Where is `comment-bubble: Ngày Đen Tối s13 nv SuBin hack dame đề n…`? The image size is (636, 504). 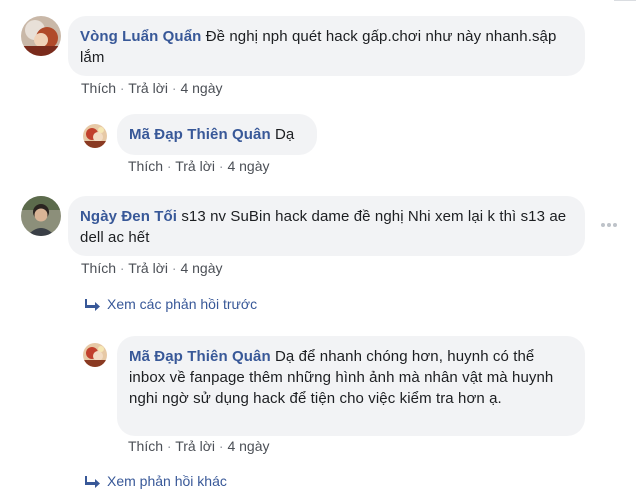
comment-bubble: Ngày Đen Tối s13 nv SuBin hack dame đề n… is located at coordinates (326, 226).